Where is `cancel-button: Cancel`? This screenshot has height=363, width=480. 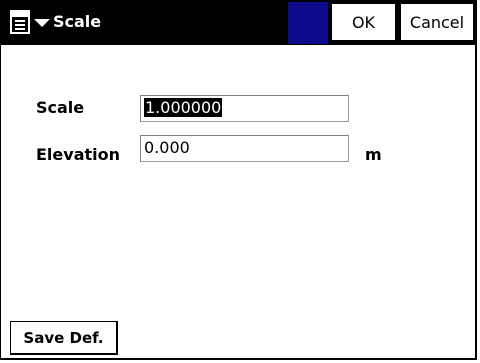 cancel-button: Cancel is located at coordinates (437, 22).